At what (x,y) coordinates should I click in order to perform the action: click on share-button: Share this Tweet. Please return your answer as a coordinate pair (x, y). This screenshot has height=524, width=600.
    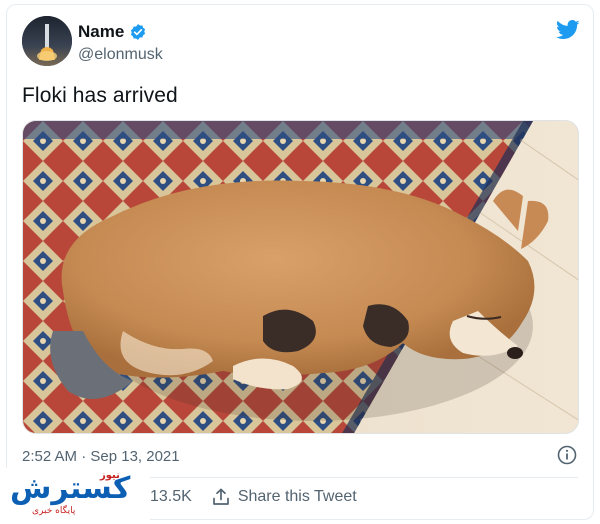
    Looking at the image, I should click on (284, 497).